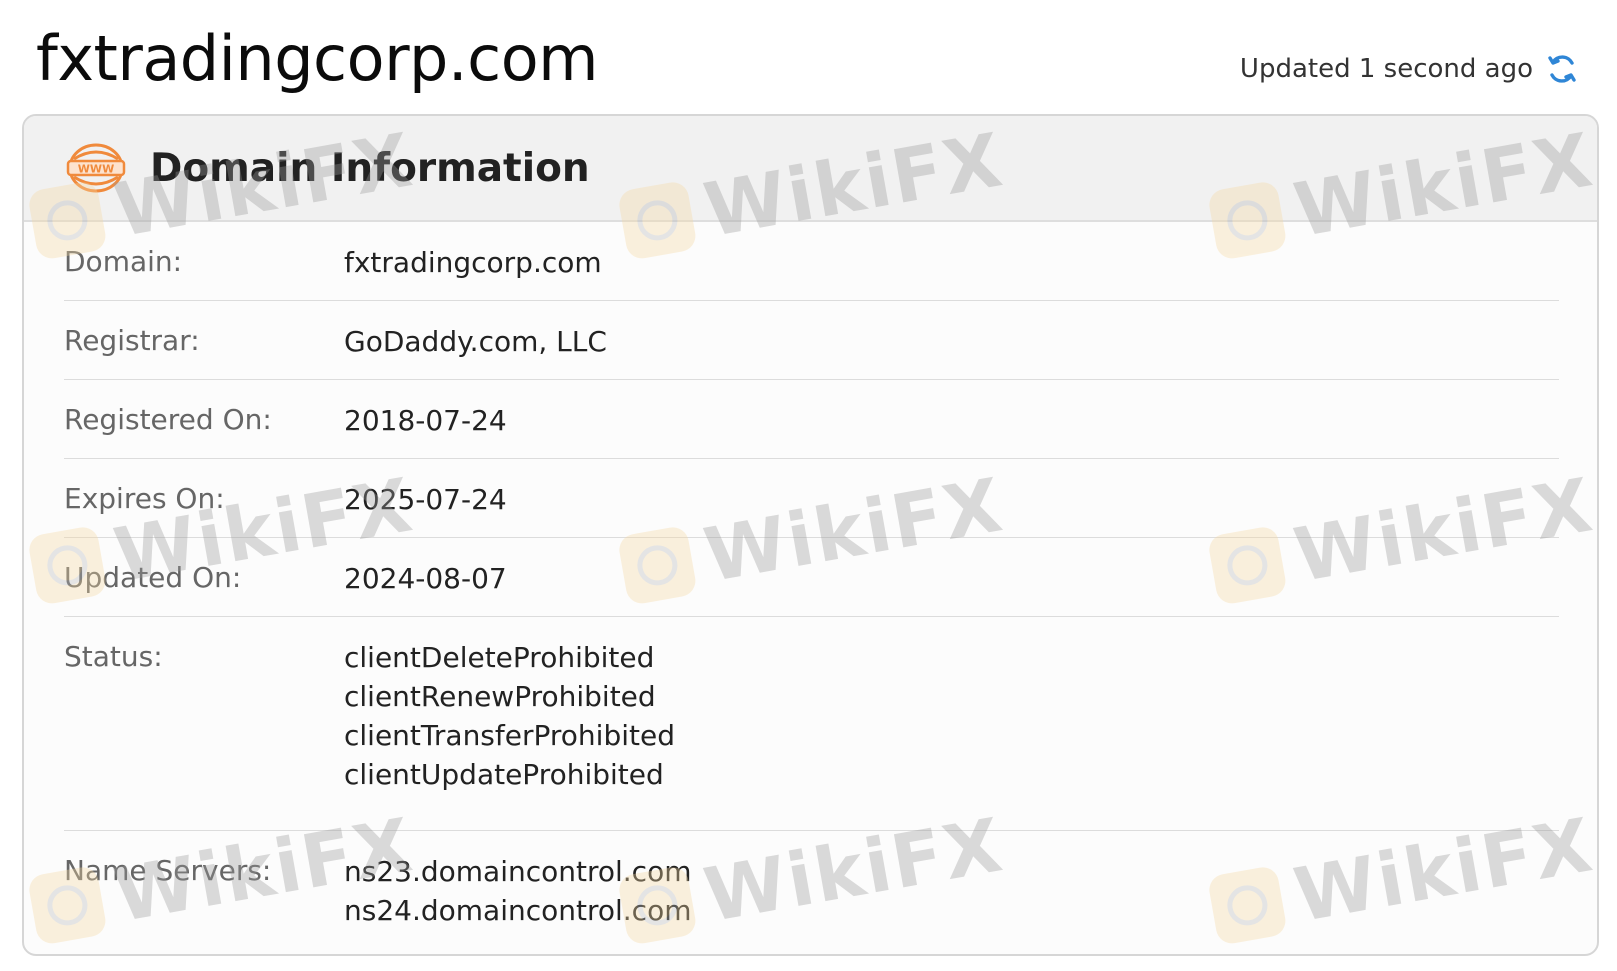  I want to click on row-values: GoDaddy.com, LLC, so click(475, 344).